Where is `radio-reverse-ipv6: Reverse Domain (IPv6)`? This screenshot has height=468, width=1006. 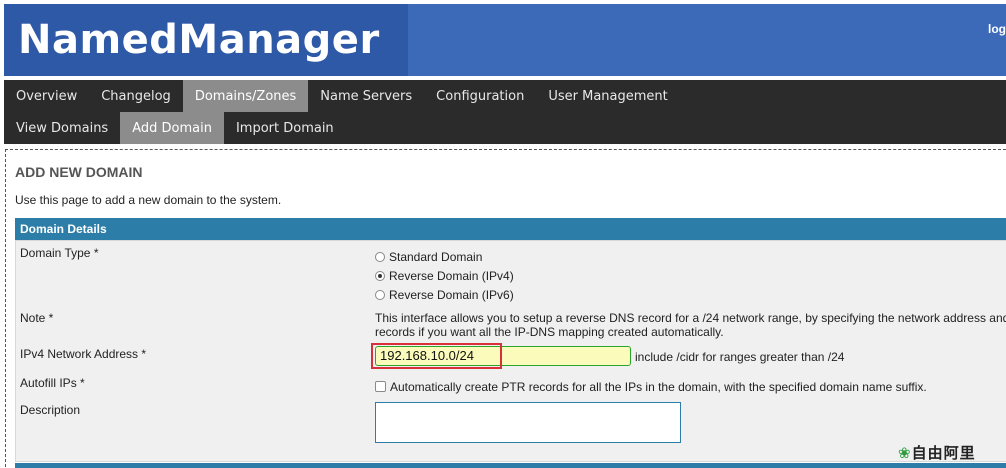 radio-reverse-ipv6: Reverse Domain (IPv6) is located at coordinates (444, 295).